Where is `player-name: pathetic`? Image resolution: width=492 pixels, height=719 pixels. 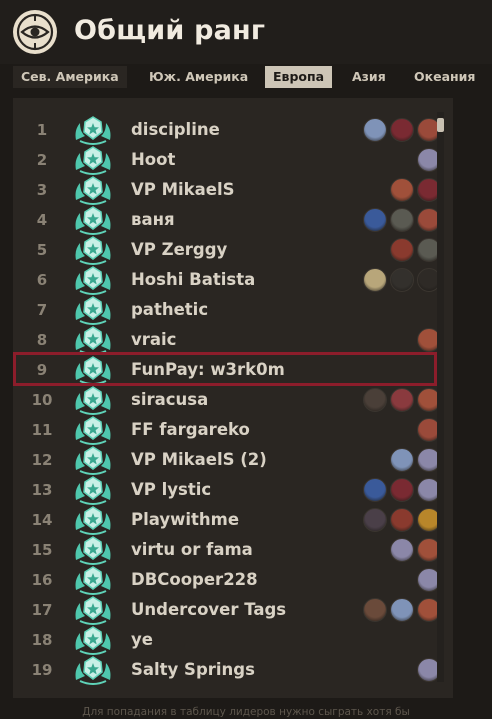 player-name: pathetic is located at coordinates (169, 309).